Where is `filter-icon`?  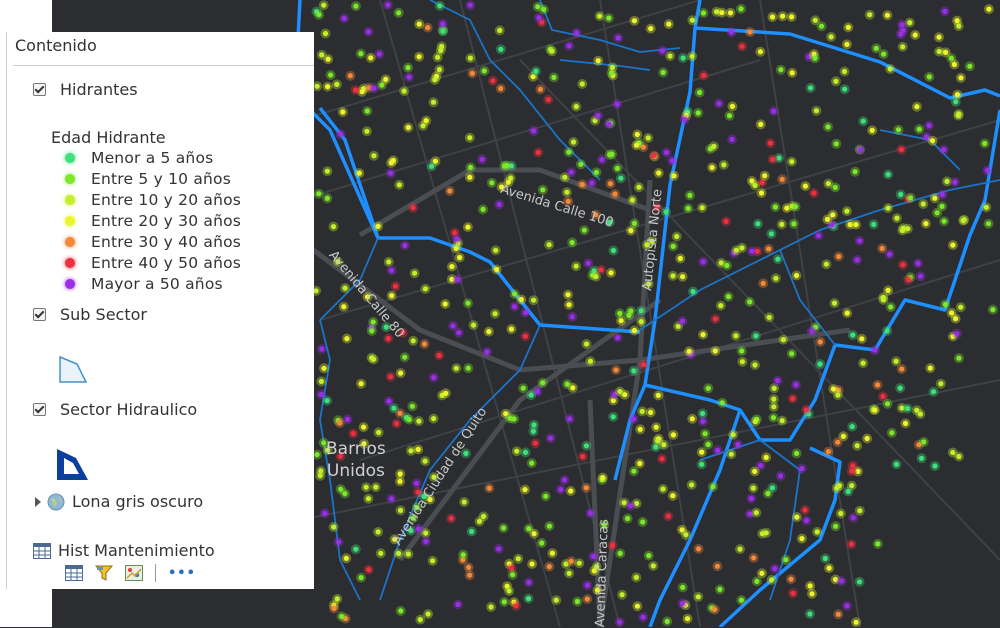 filter-icon is located at coordinates (104, 573).